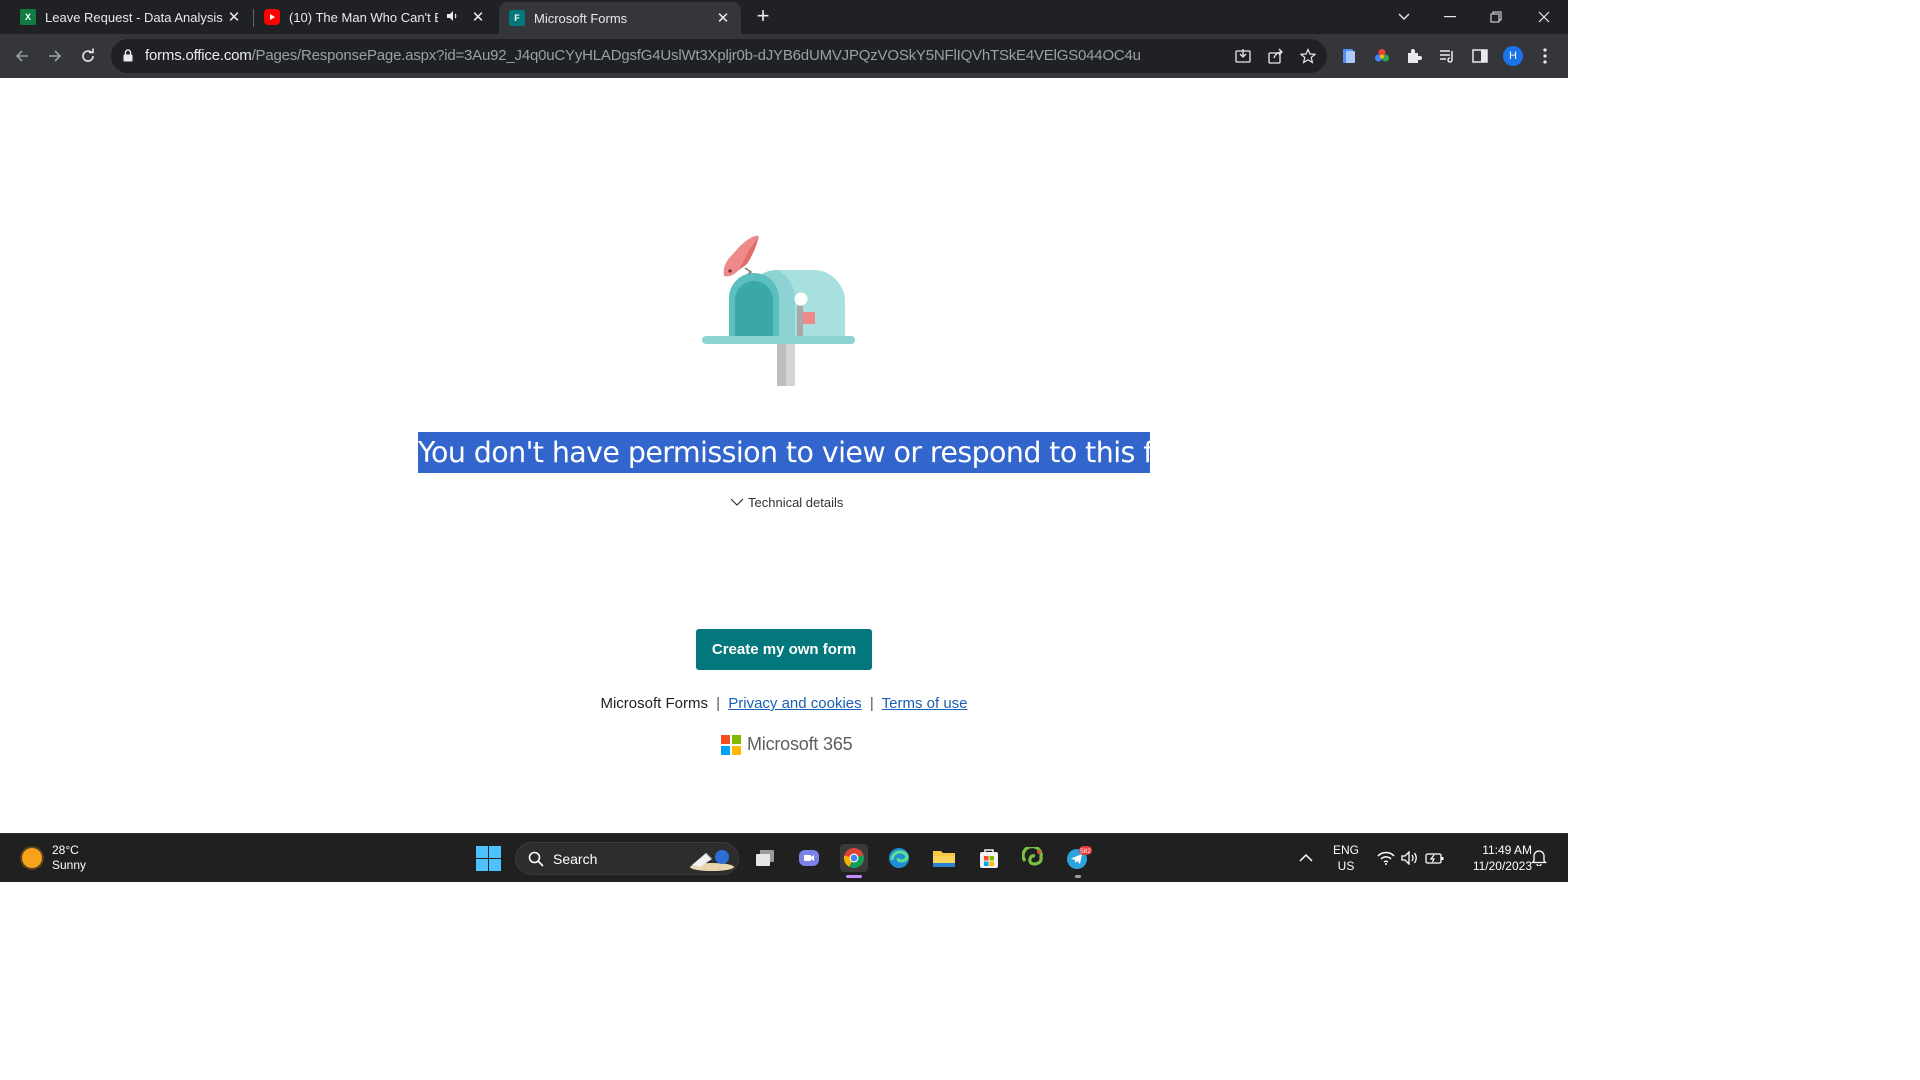 The width and height of the screenshot is (1920, 1080). What do you see at coordinates (989, 858) in the screenshot?
I see `microsoft-store-icon` at bounding box center [989, 858].